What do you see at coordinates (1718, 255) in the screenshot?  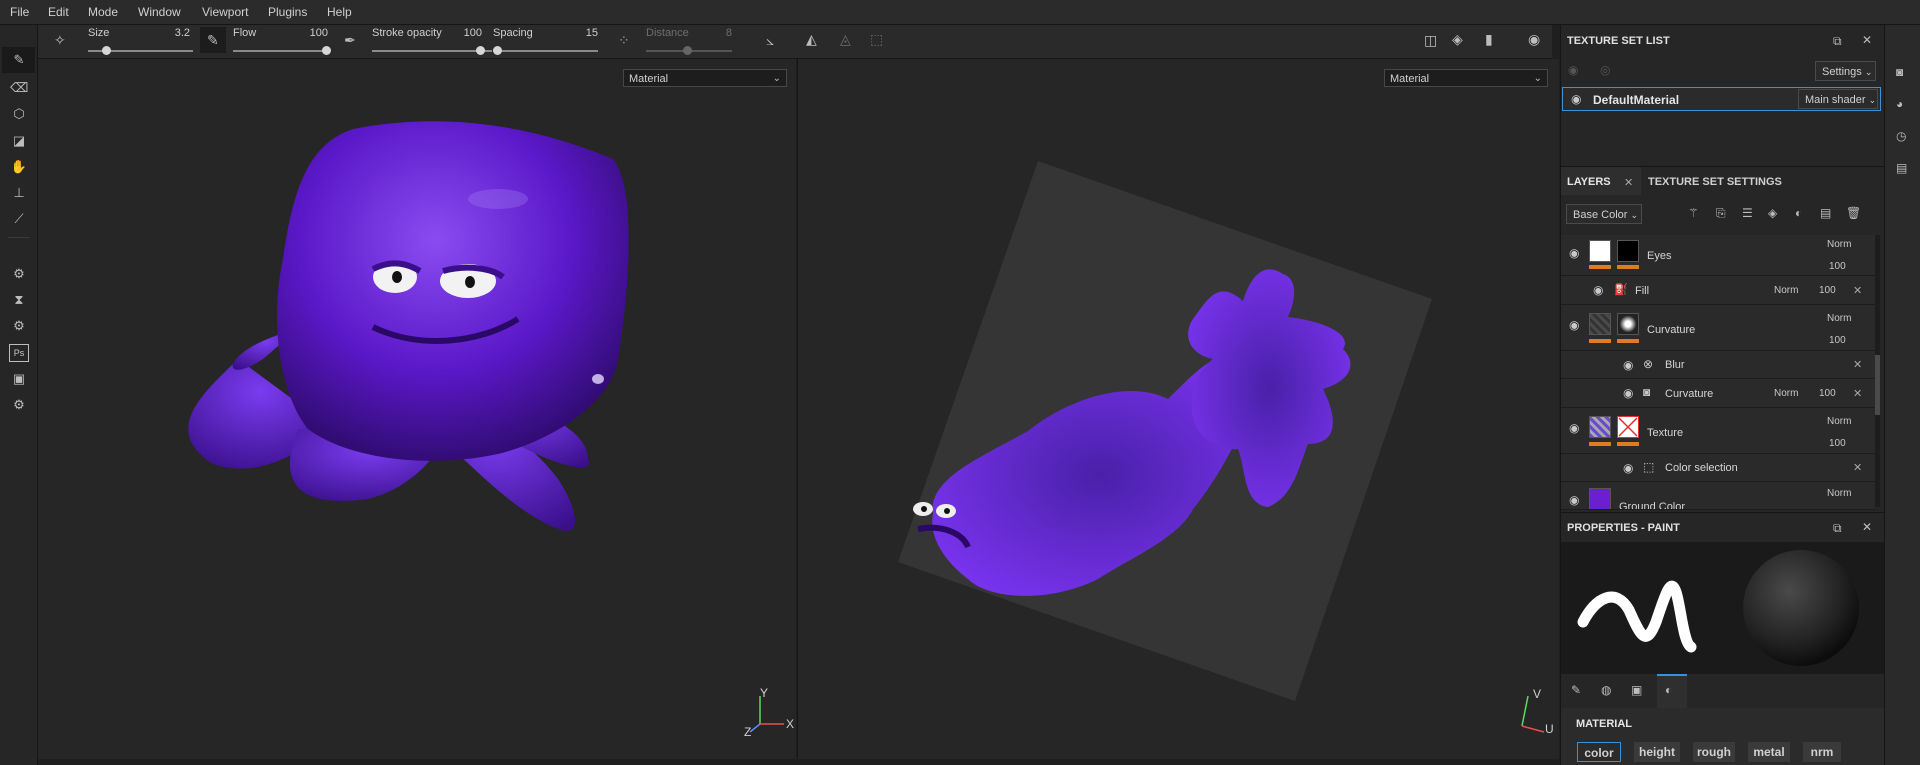 I see `layer-row: ◉ Eyes Norm 100` at bounding box center [1718, 255].